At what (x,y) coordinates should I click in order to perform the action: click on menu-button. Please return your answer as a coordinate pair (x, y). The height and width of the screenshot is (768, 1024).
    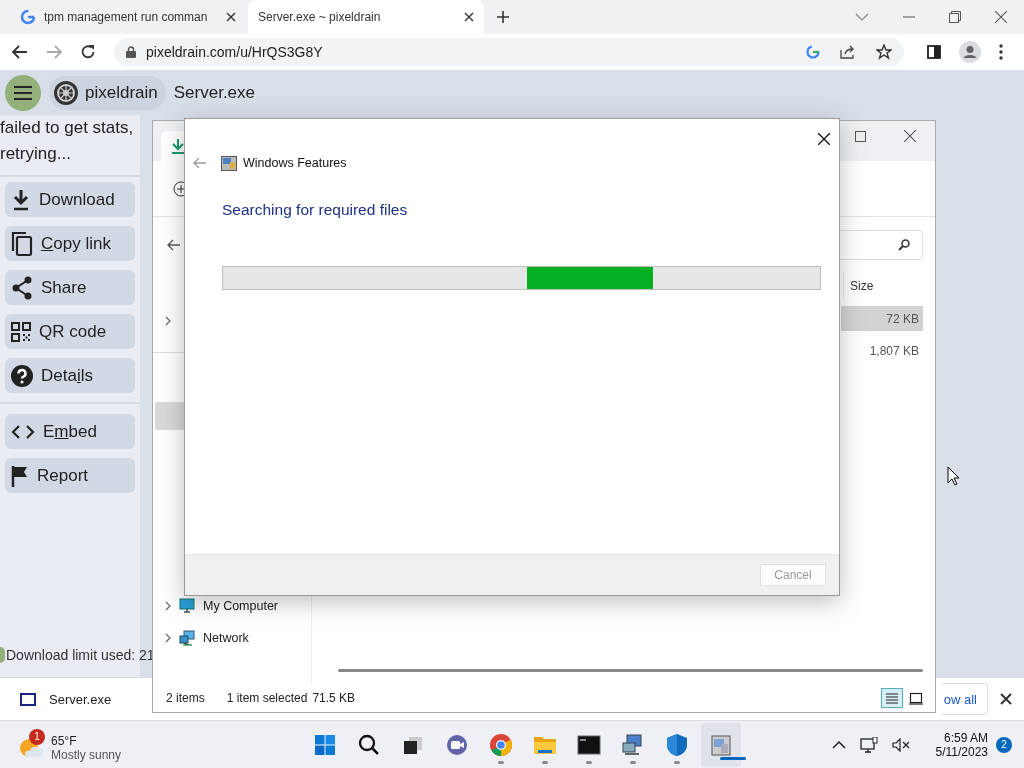
    Looking at the image, I should click on (23, 92).